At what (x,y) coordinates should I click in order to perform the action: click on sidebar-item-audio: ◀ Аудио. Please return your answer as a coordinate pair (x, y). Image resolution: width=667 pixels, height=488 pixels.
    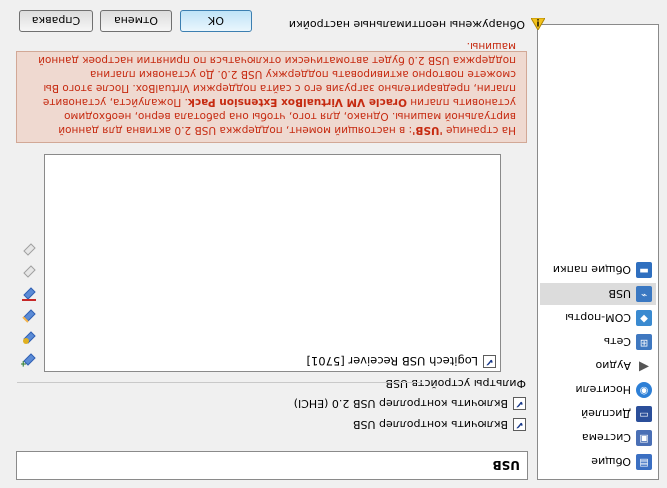
    Looking at the image, I should click on (598, 366).